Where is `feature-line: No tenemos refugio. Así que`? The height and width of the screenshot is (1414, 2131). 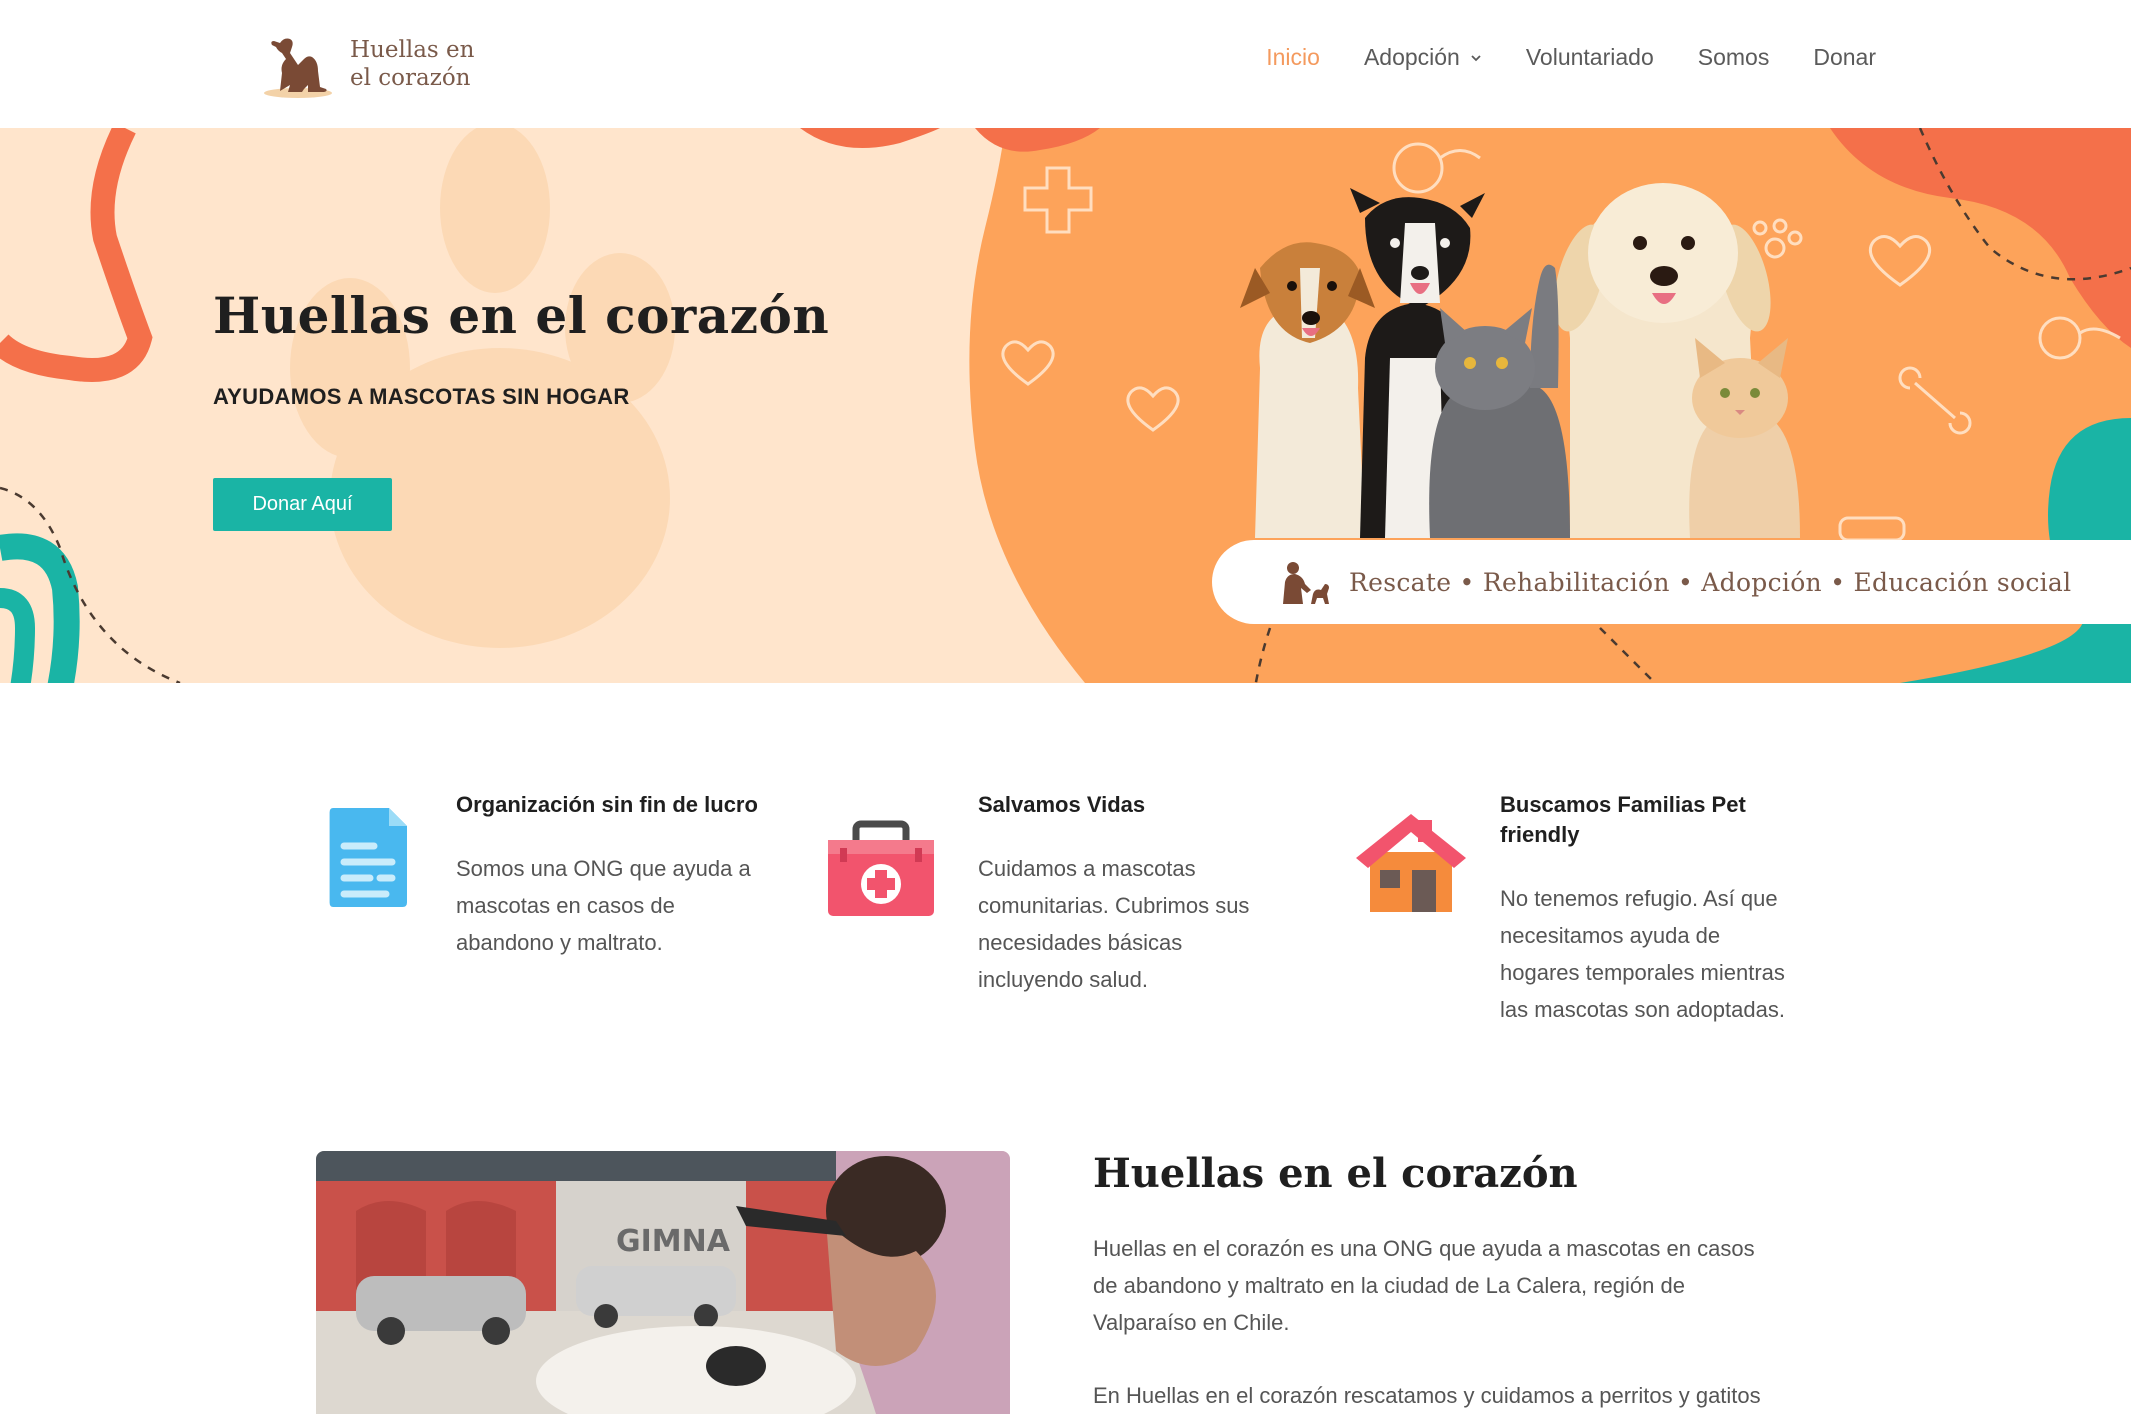 feature-line: No tenemos refugio. Así que is located at coordinates (1639, 898).